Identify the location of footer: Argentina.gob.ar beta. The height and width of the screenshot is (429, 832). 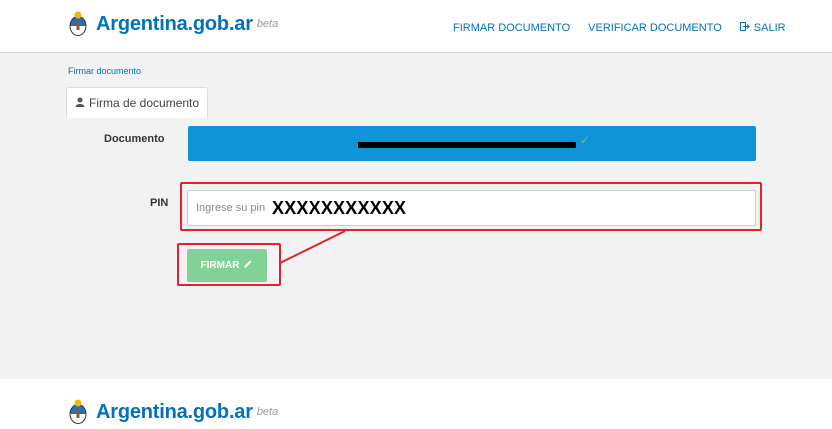
(416, 404).